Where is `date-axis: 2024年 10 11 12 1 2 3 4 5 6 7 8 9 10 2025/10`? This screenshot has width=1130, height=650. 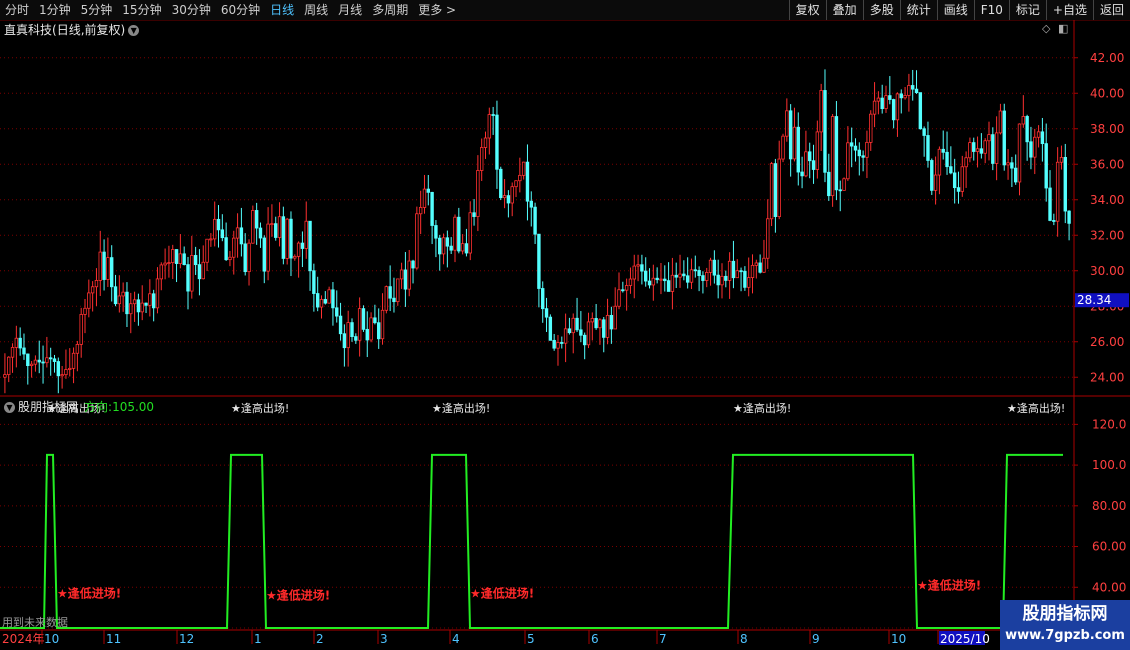
date-axis: 2024年 10 11 12 1 2 3 4 5 6 7 8 9 10 2025/10 is located at coordinates (496, 638).